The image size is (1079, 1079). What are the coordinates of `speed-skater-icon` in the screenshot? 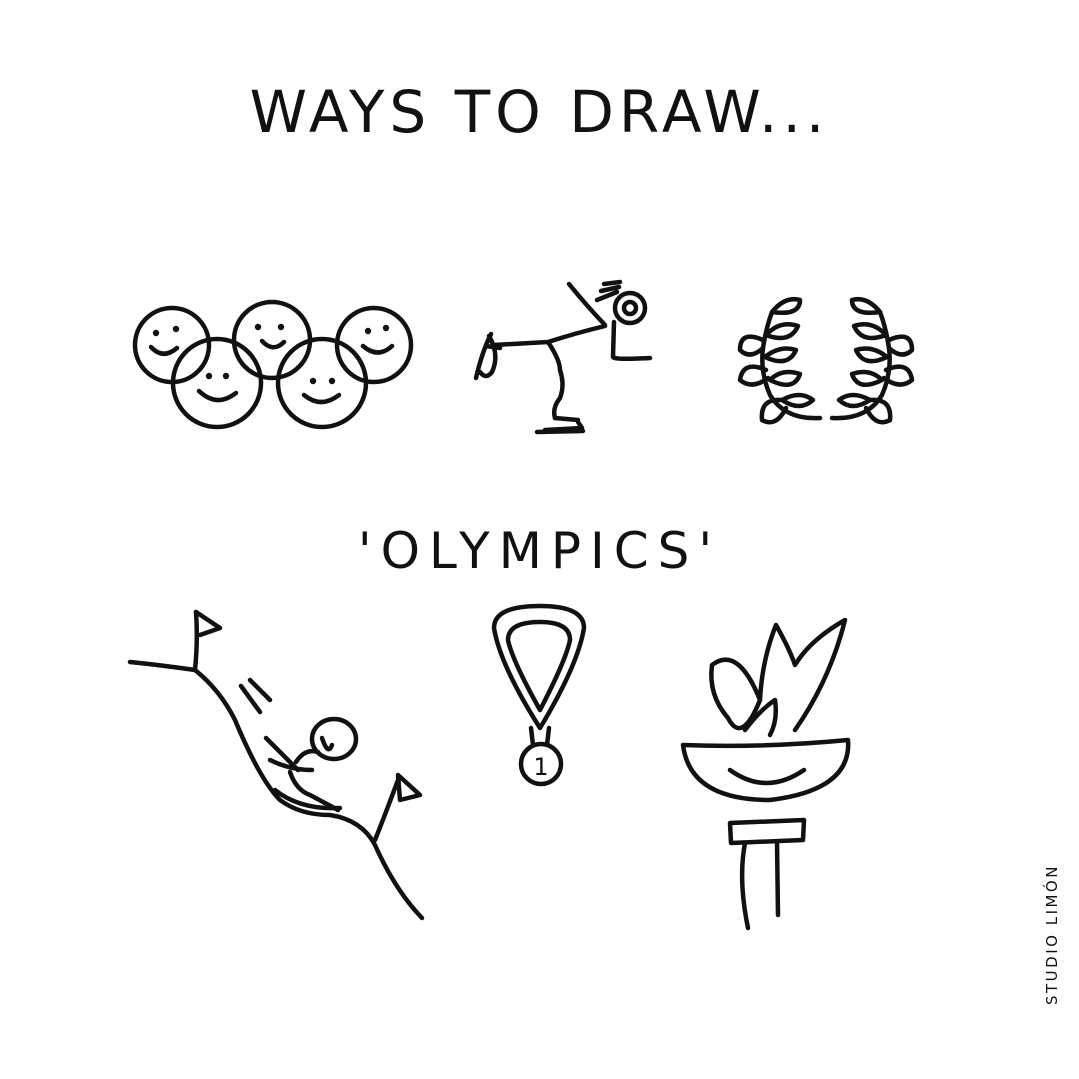 It's located at (563, 357).